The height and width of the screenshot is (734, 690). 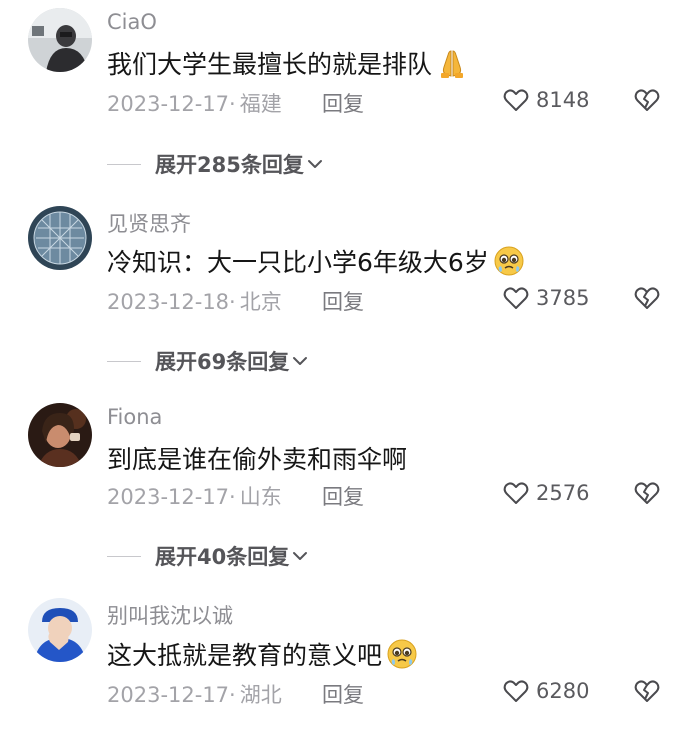 I want to click on comment-meta: 2023-12-17· 湖北, so click(x=194, y=694).